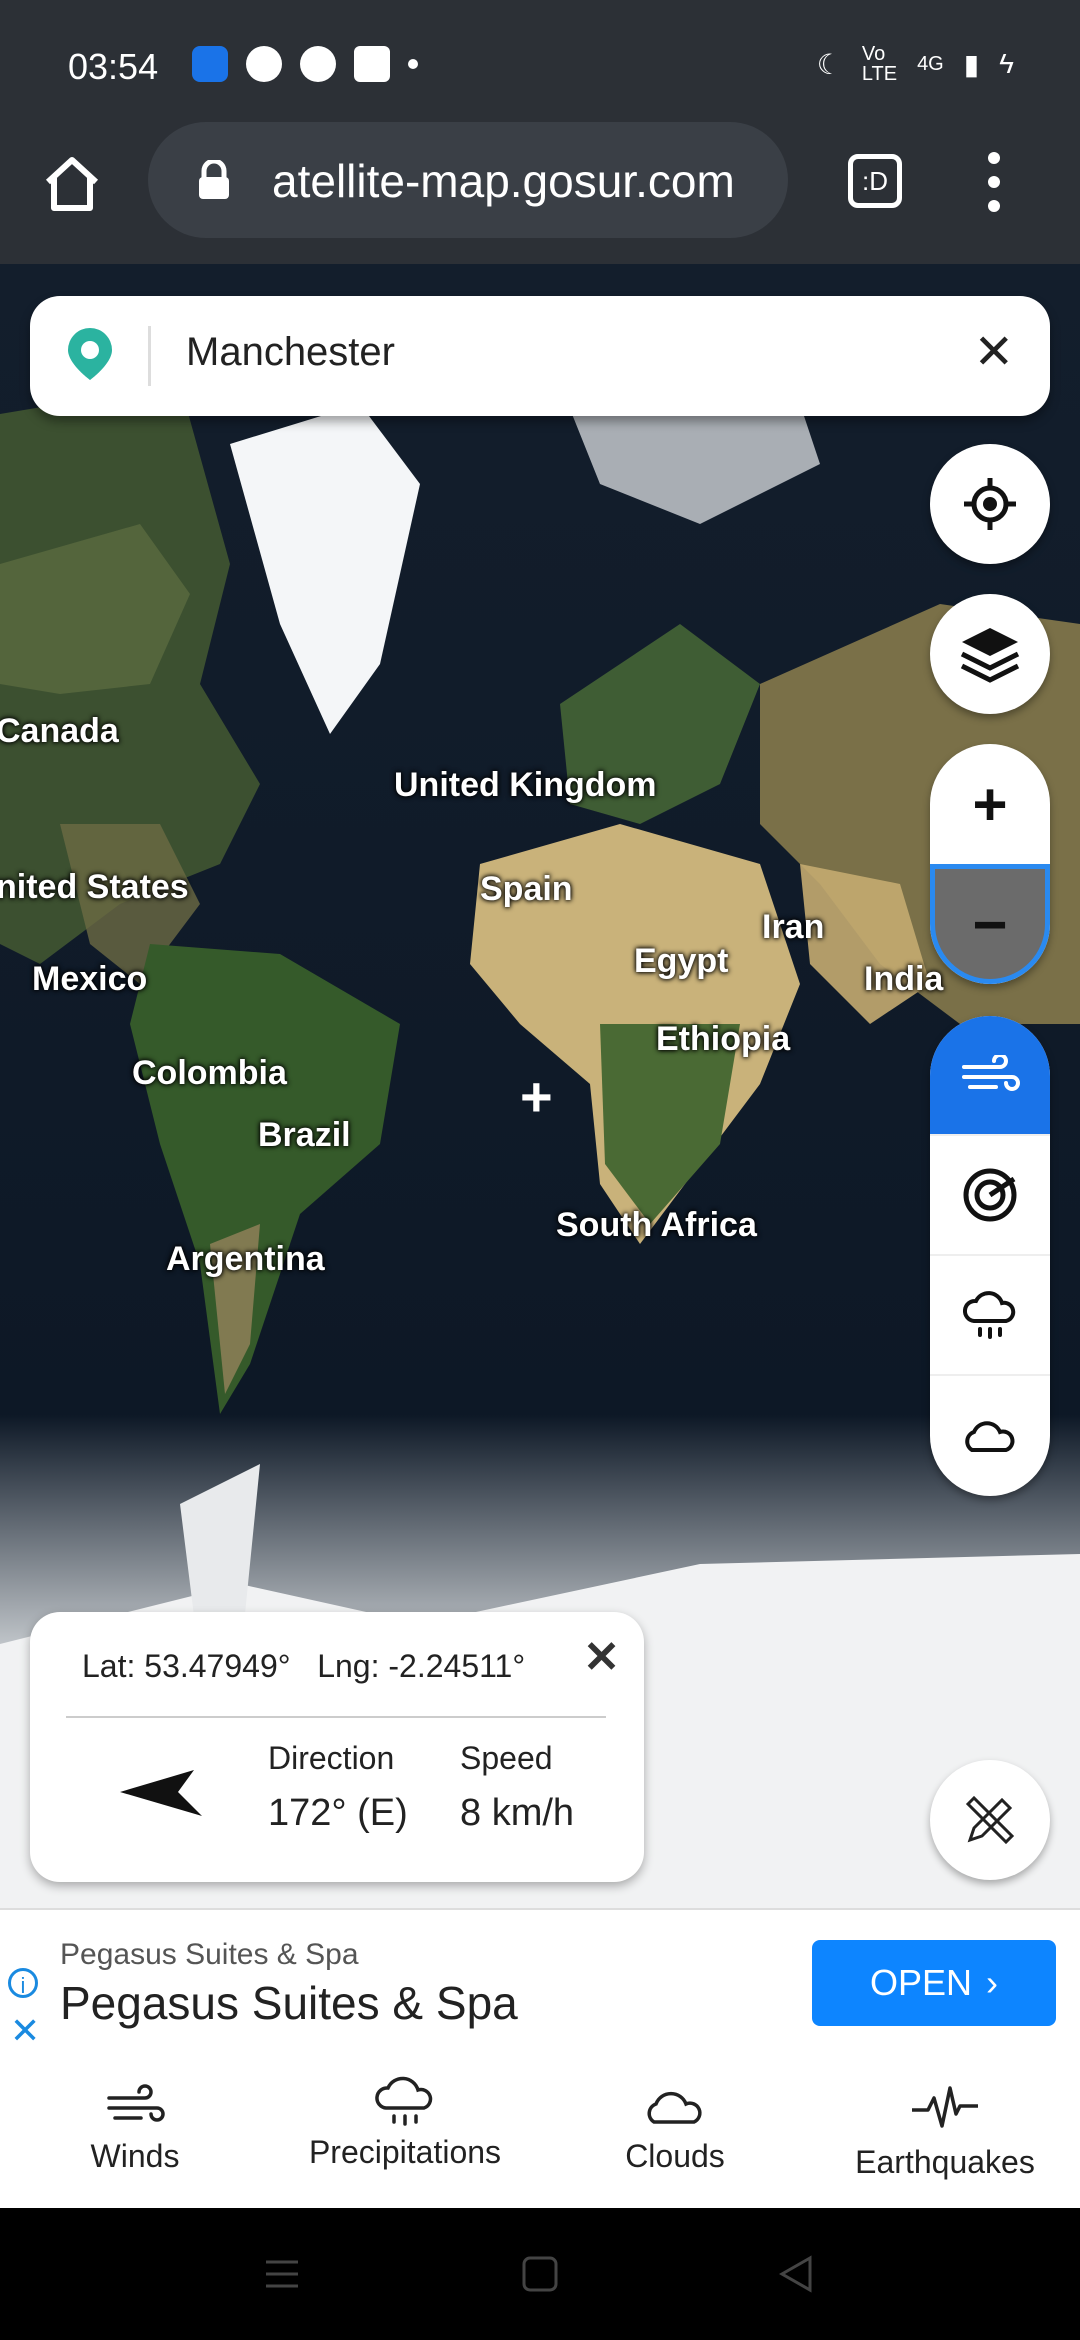  What do you see at coordinates (525, 785) in the screenshot?
I see `map-label-united-kingdom: United Kingdom` at bounding box center [525, 785].